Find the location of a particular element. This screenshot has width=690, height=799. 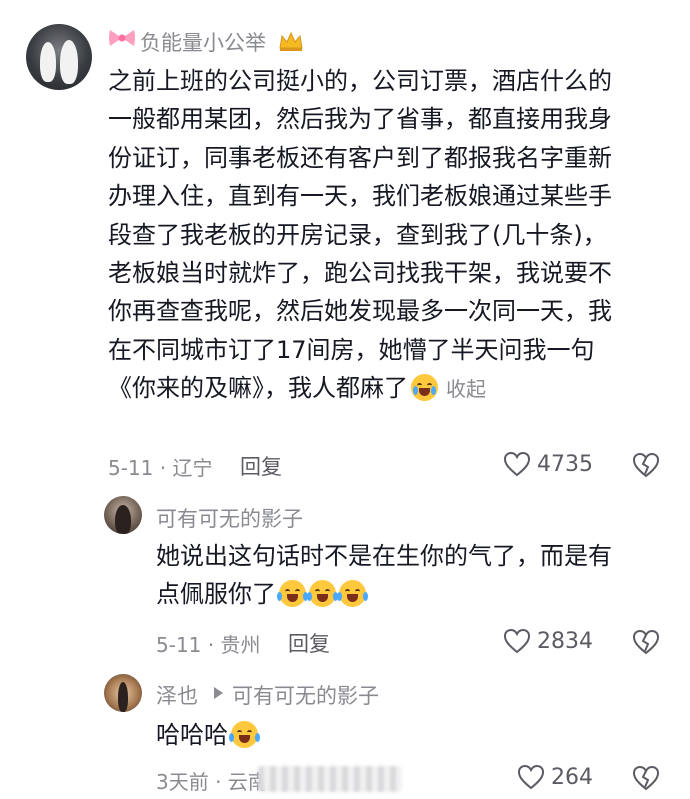

username: 泽也 is located at coordinates (177, 695).